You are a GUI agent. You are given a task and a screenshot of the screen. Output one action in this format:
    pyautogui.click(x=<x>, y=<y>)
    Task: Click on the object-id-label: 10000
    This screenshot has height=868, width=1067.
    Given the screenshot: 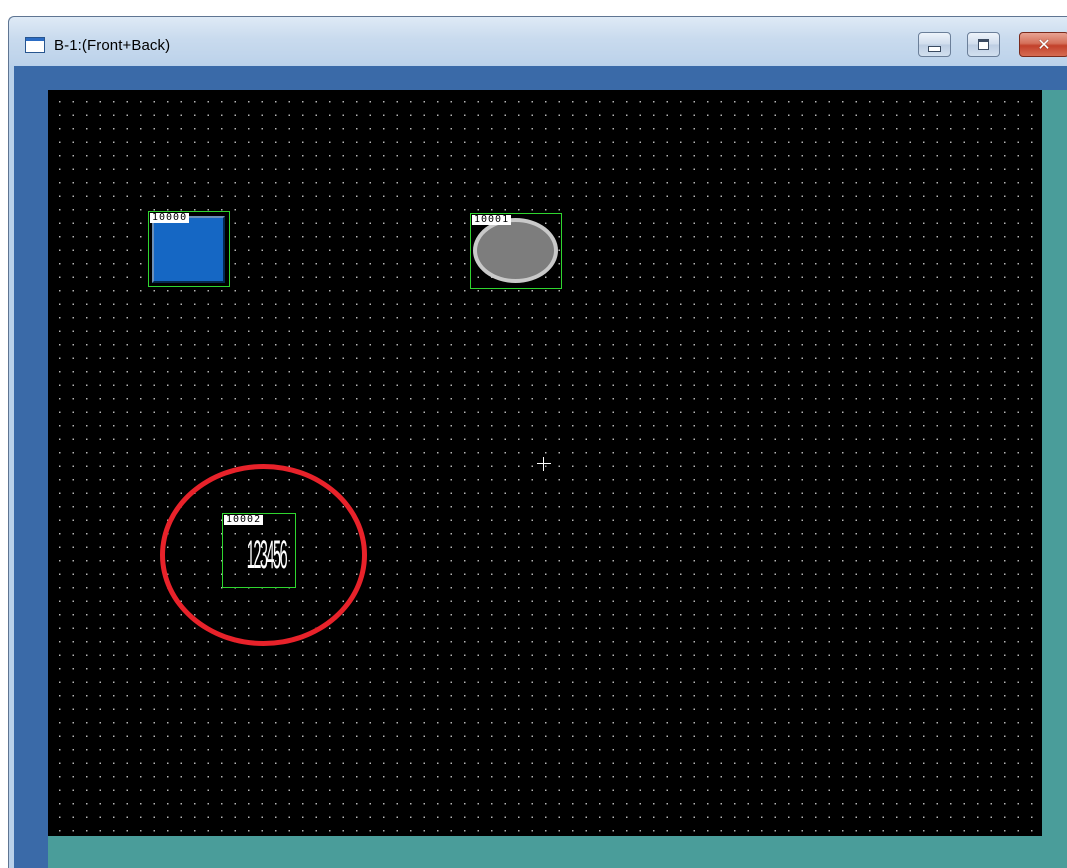 What is the action you would take?
    pyautogui.click(x=170, y=217)
    